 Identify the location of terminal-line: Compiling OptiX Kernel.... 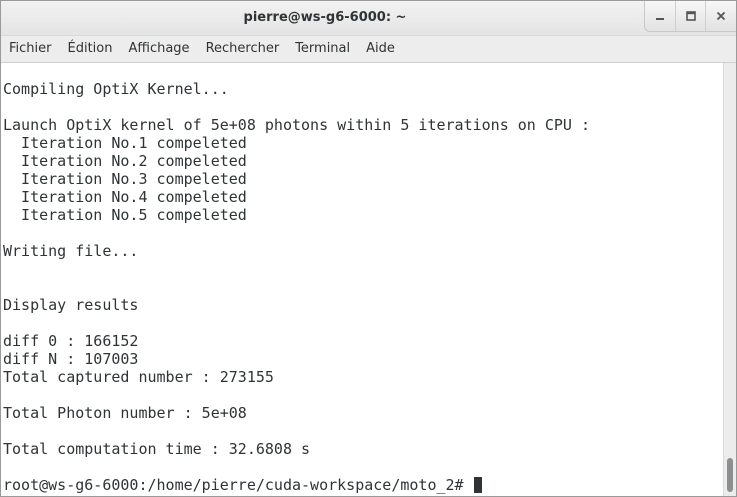
(116, 89).